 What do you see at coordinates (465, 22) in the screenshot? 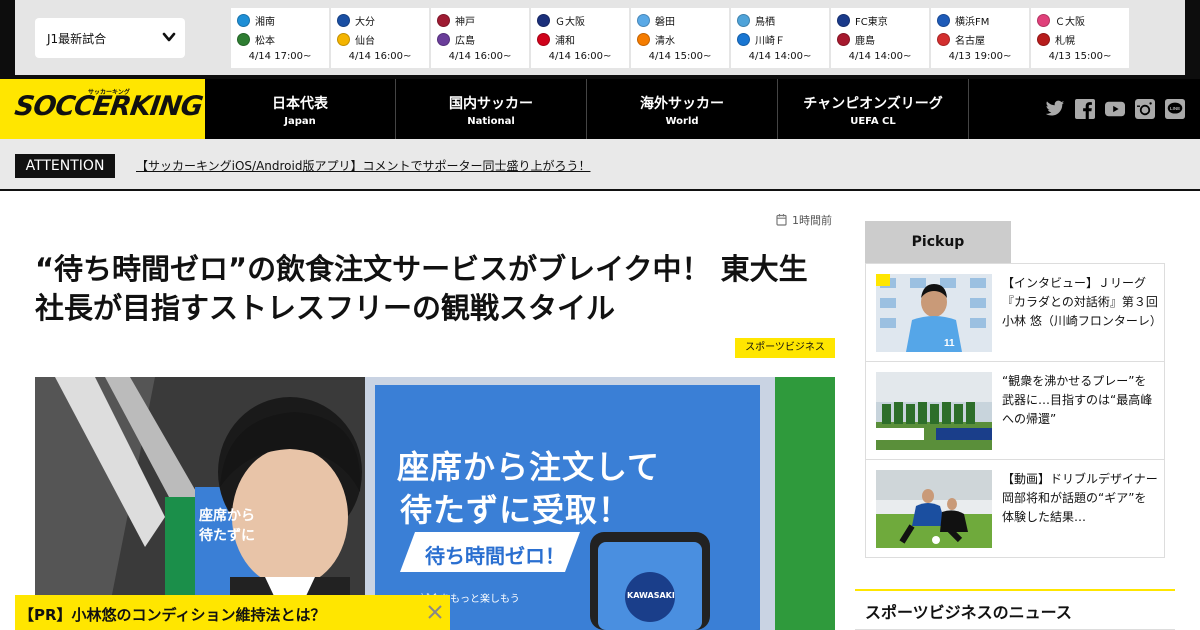
I see `team-name: 神戸` at bounding box center [465, 22].